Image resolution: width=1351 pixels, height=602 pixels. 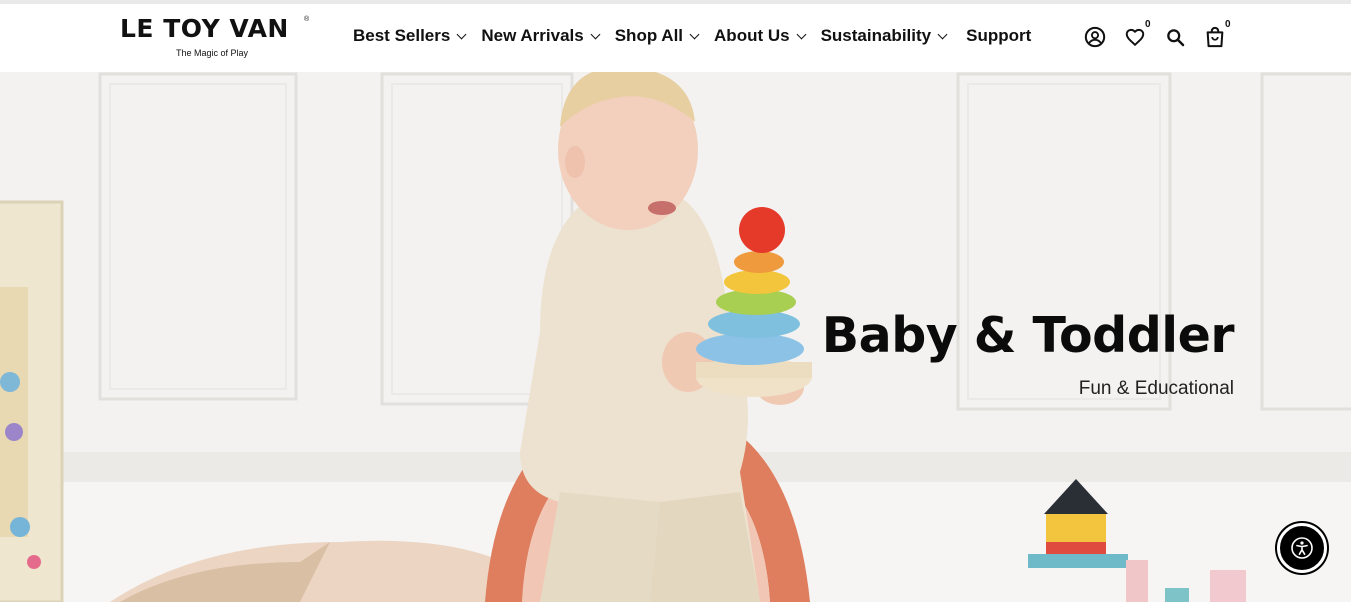 What do you see at coordinates (204, 28) in the screenshot?
I see `brand-name: LE TOY VAN` at bounding box center [204, 28].